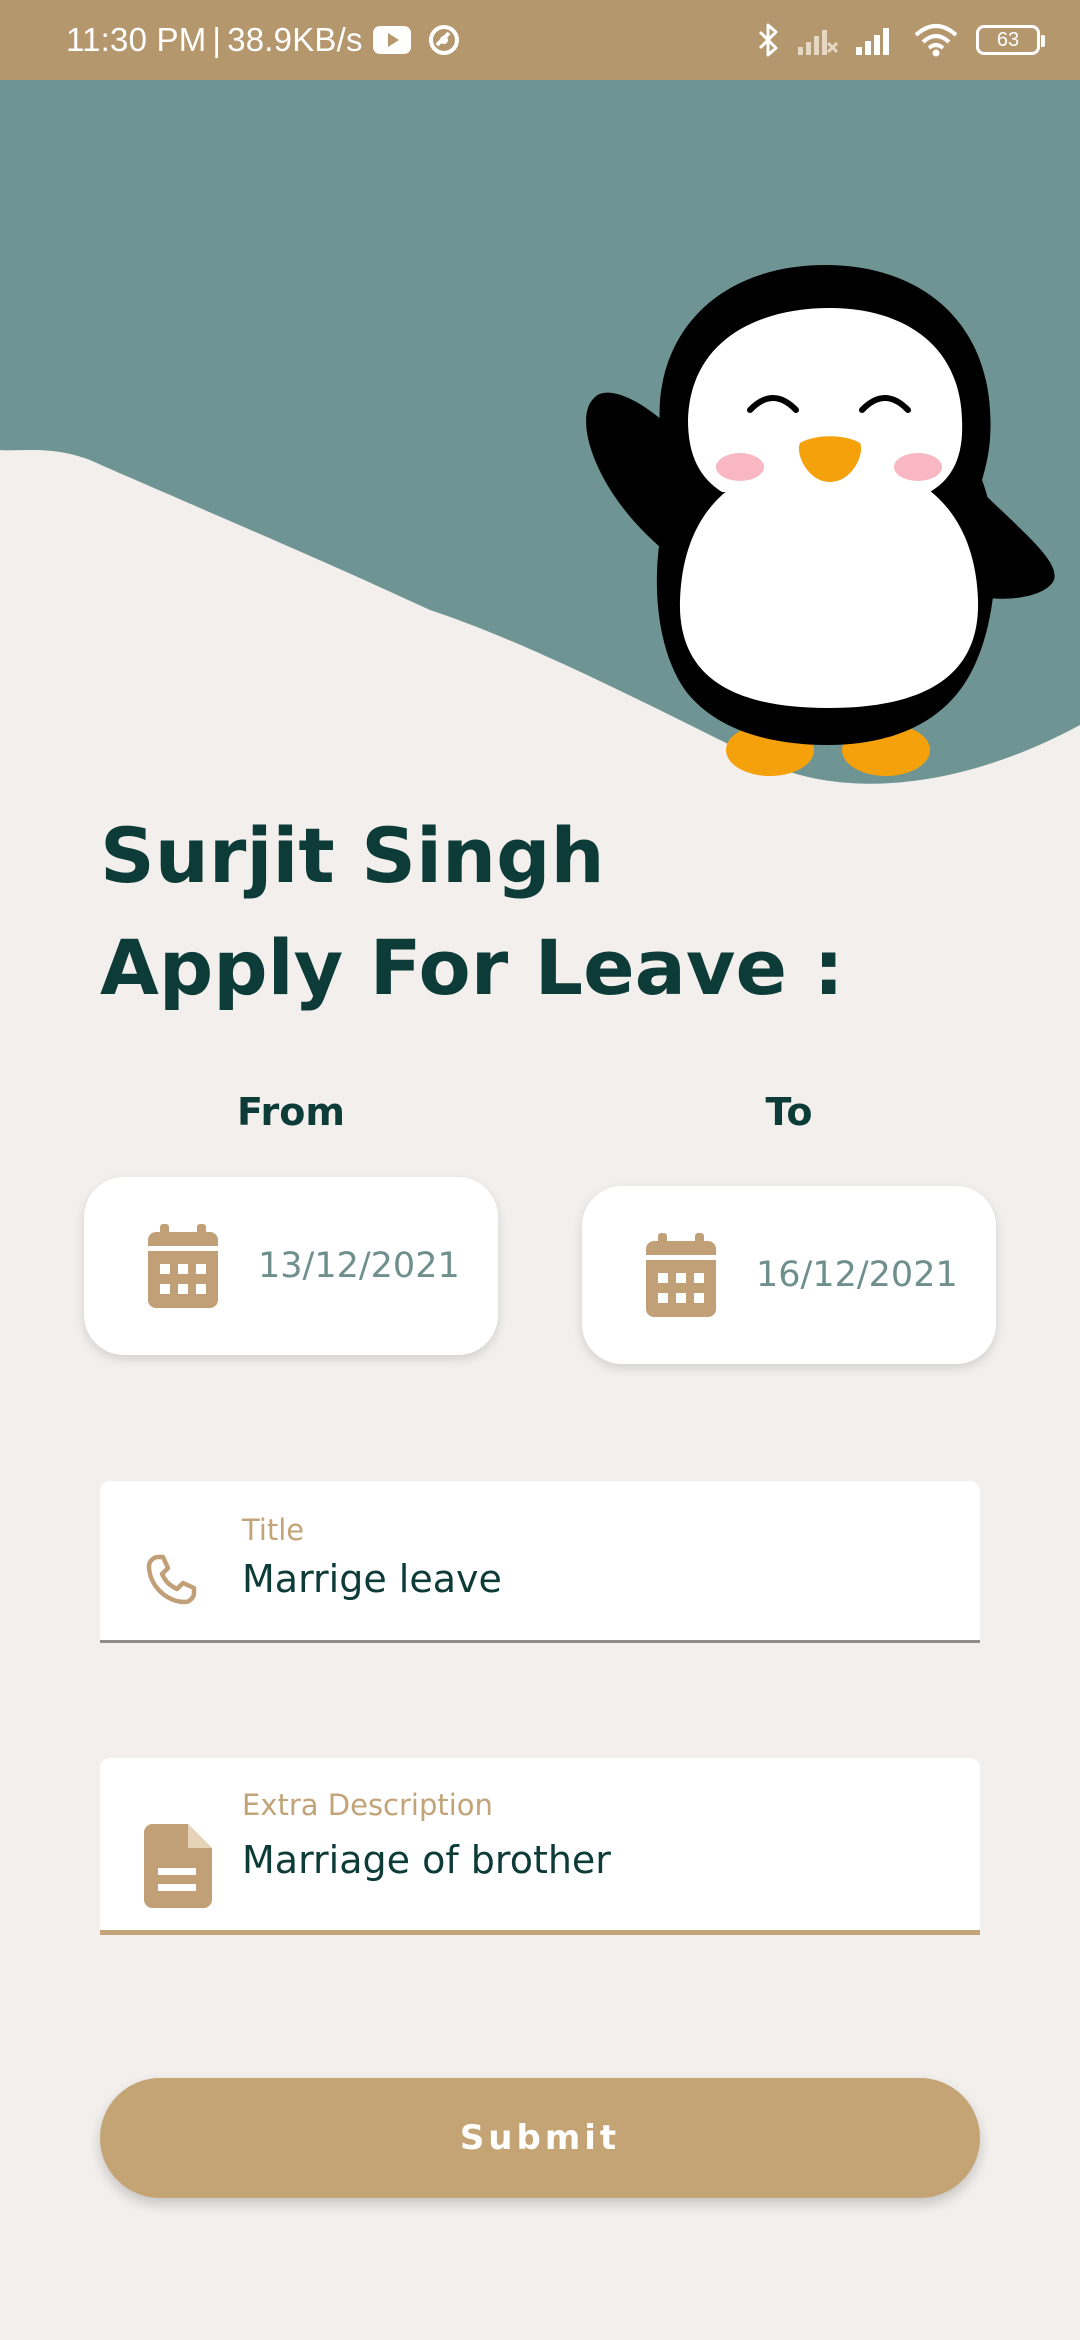 The width and height of the screenshot is (1080, 2340). I want to click on title-input: Marrige leave, so click(372, 1579).